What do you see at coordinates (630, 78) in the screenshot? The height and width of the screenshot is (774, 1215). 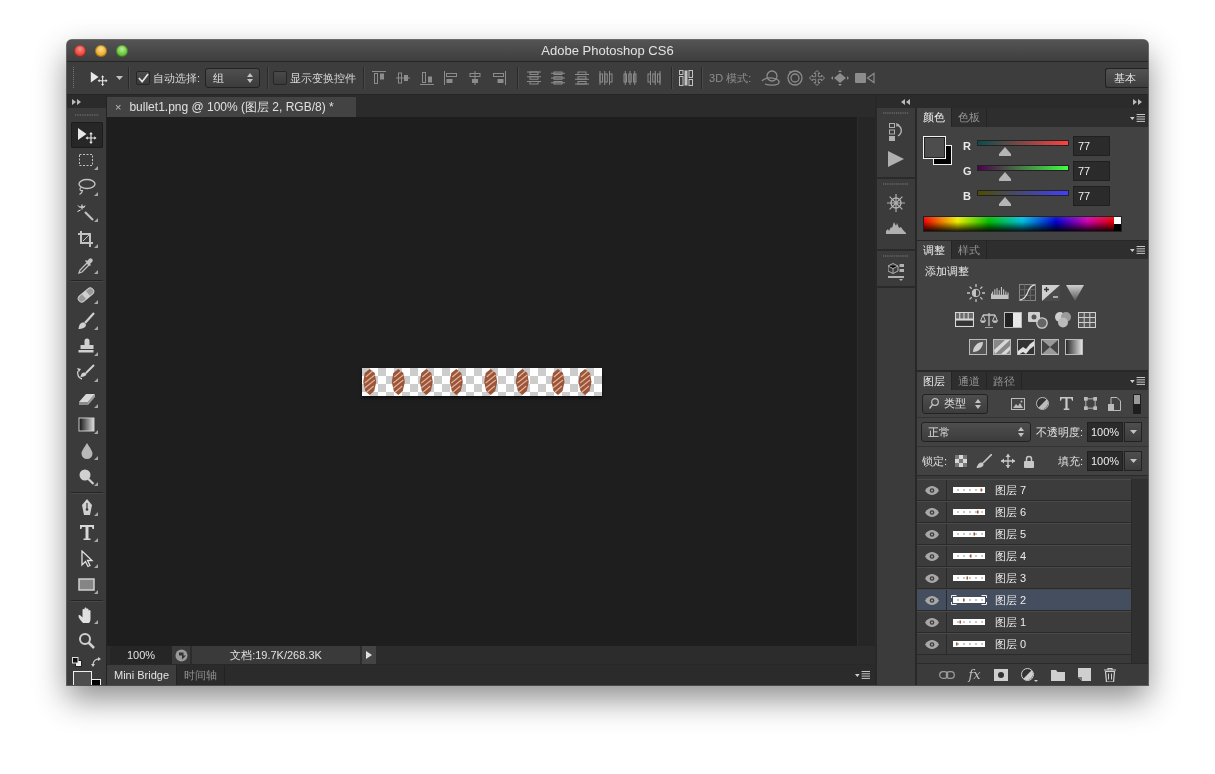 I see `distribute-center-icon` at bounding box center [630, 78].